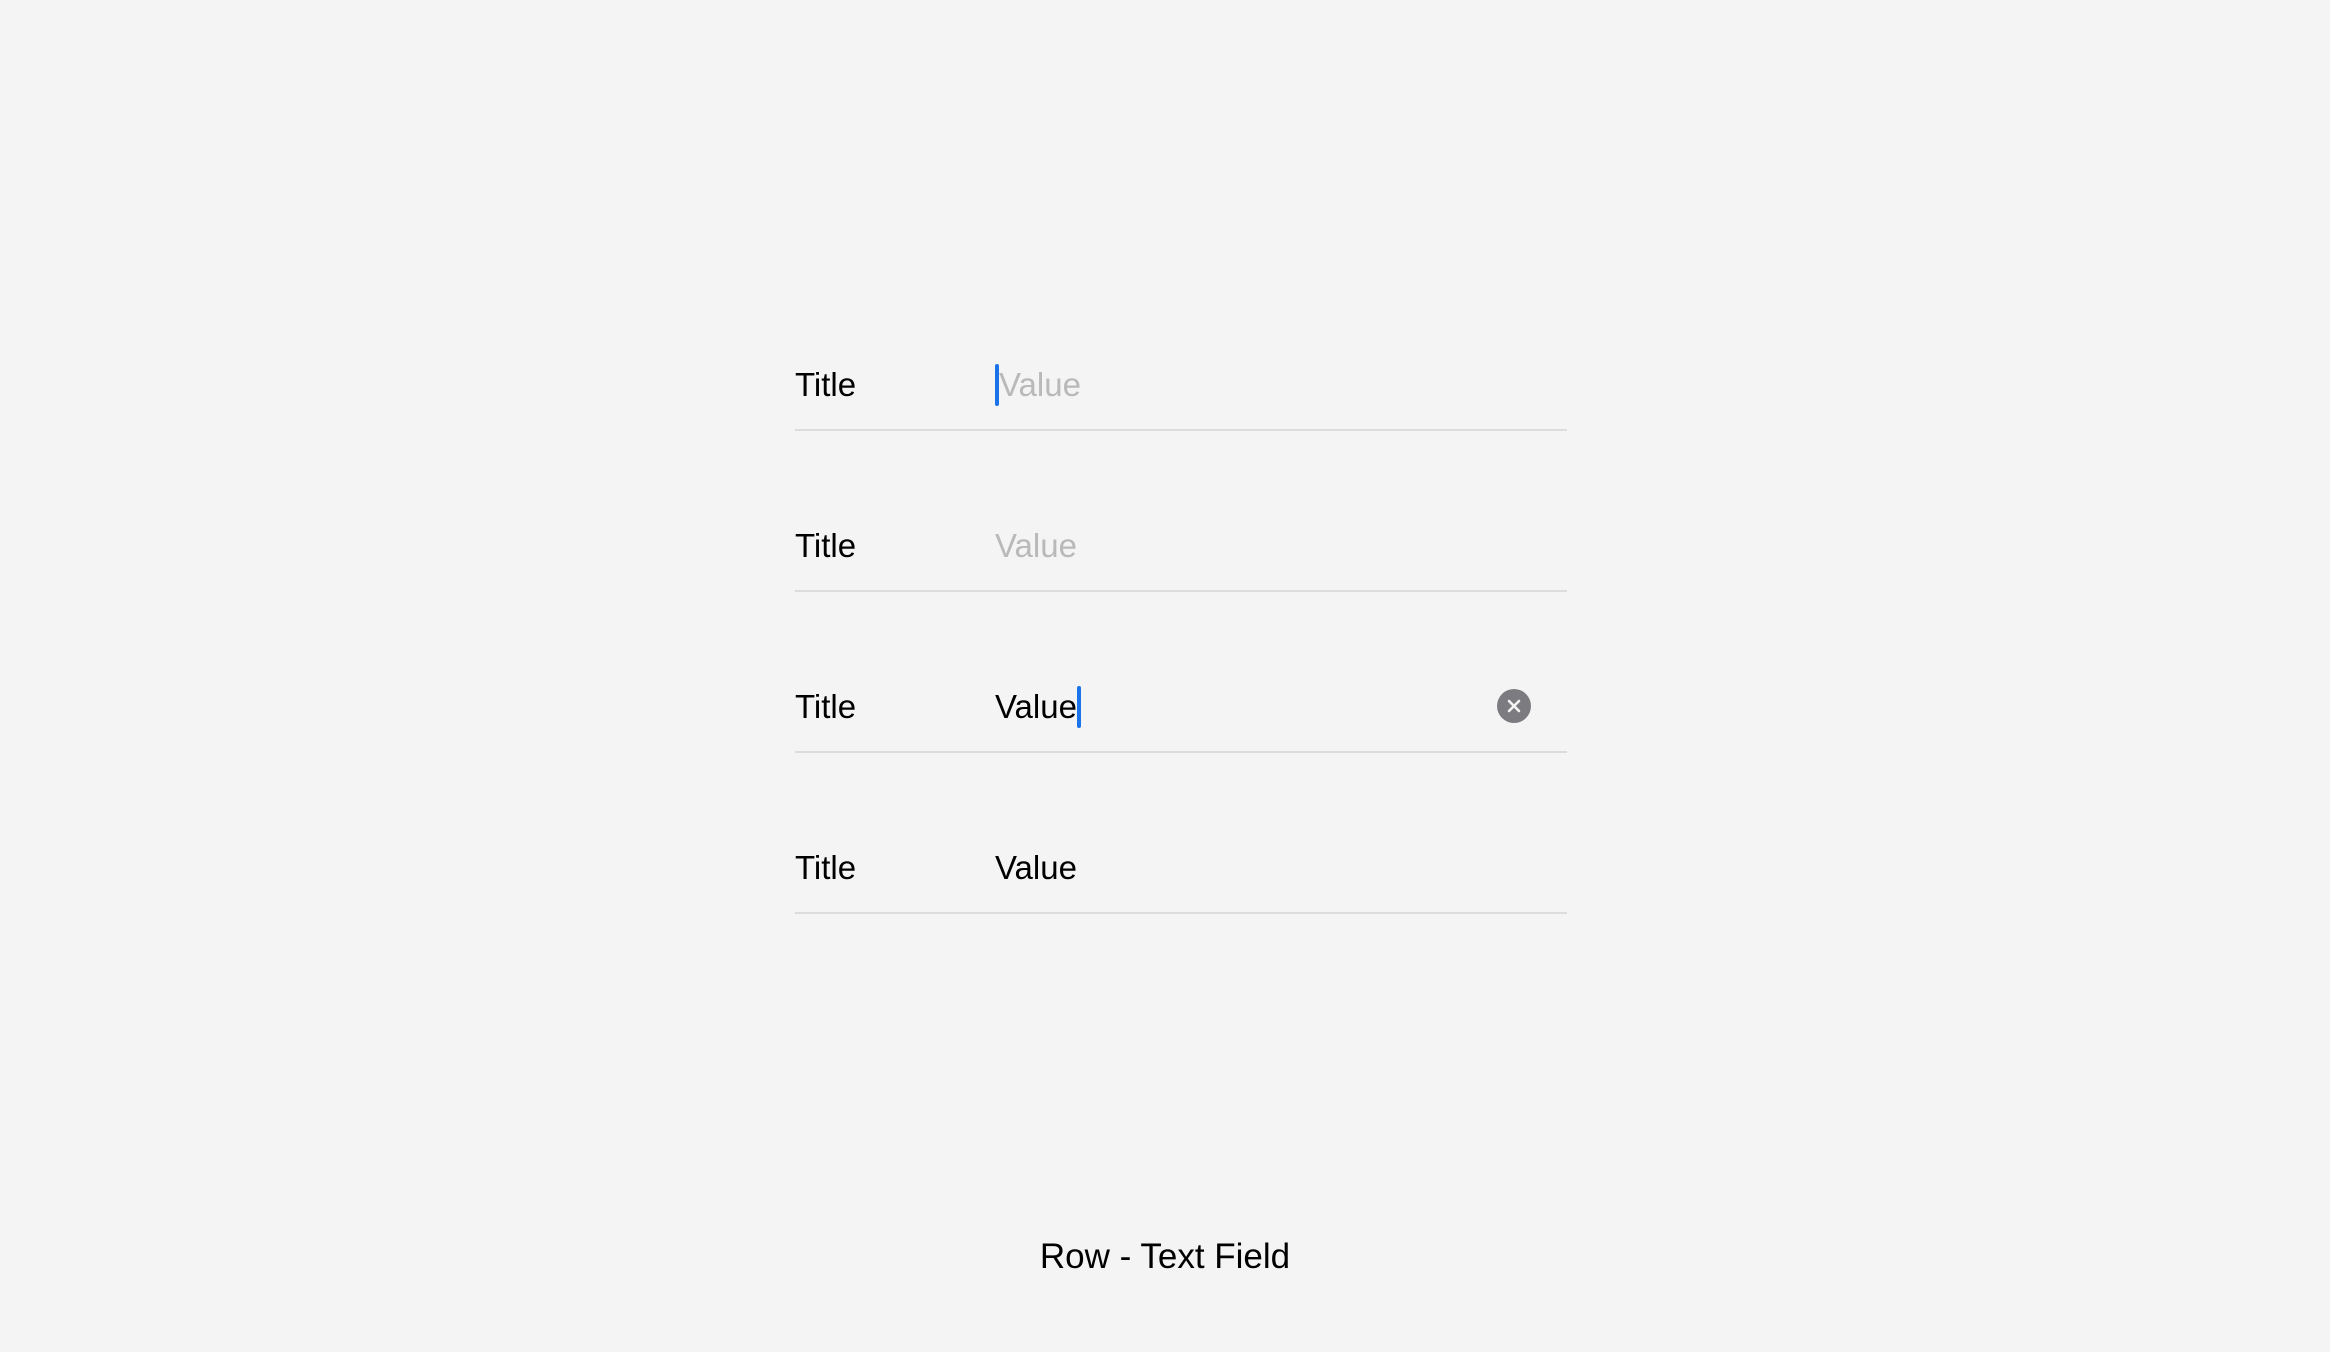  What do you see at coordinates (1078, 707) in the screenshot?
I see `text-caret` at bounding box center [1078, 707].